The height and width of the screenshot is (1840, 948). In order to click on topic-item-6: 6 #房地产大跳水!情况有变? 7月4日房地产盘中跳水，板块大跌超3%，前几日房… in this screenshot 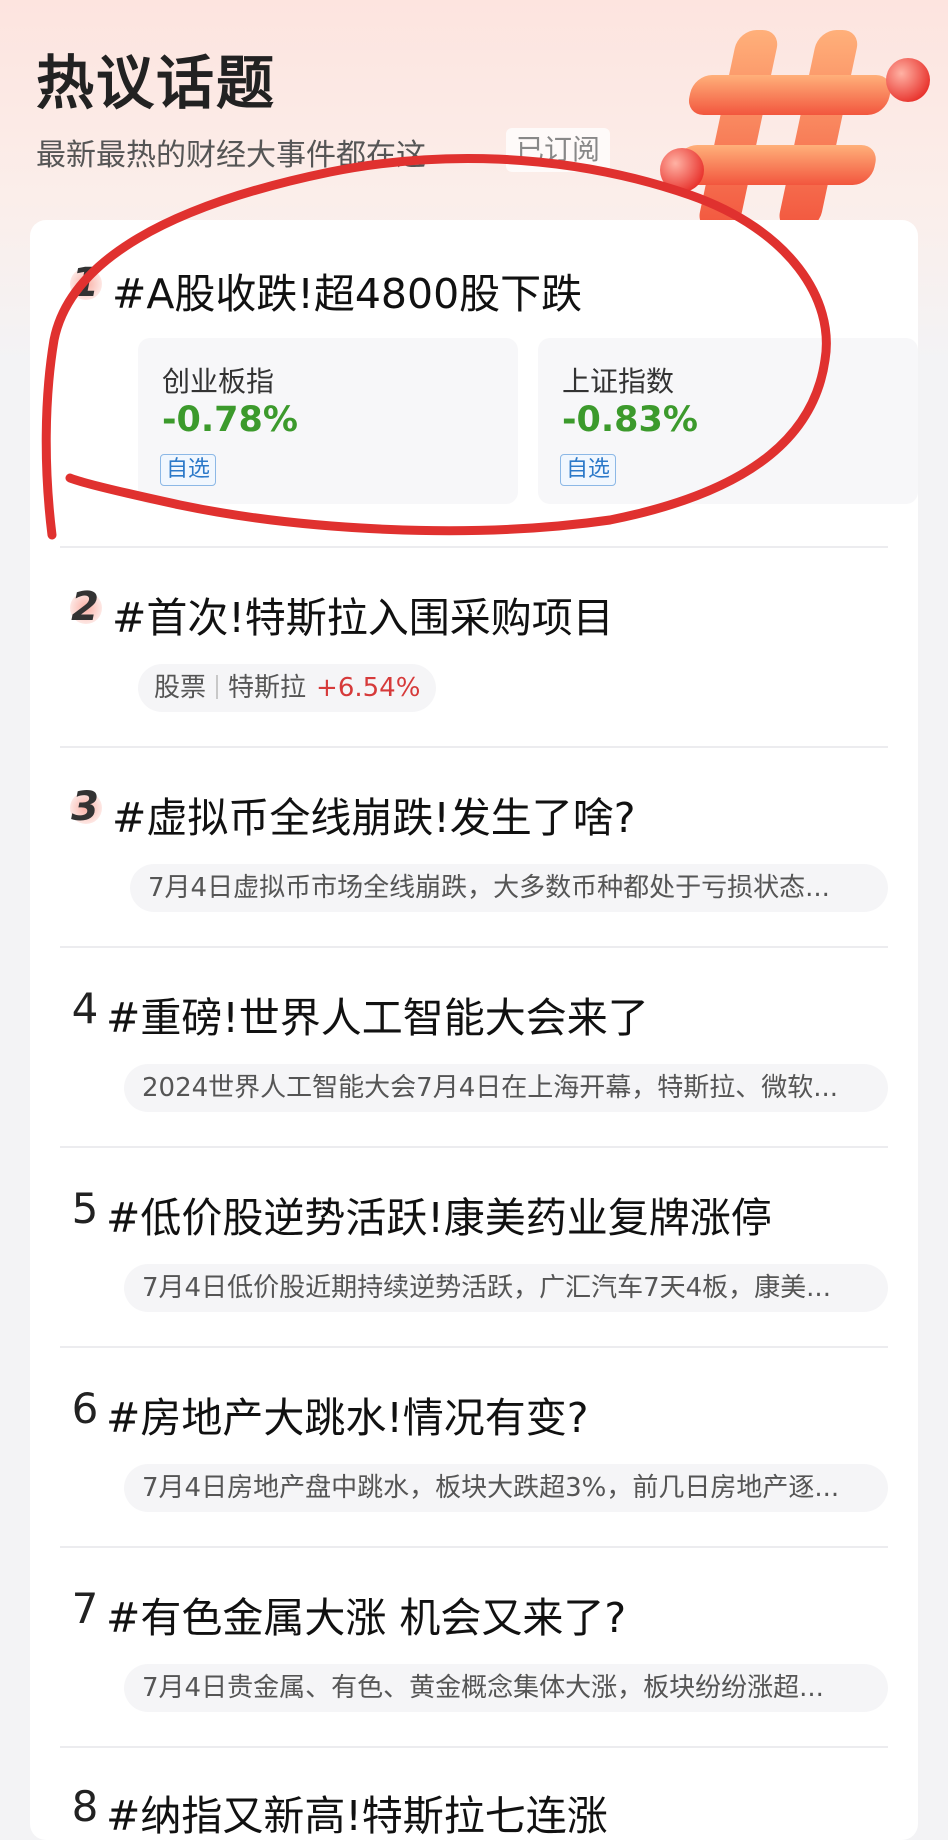, I will do `click(474, 1454)`.